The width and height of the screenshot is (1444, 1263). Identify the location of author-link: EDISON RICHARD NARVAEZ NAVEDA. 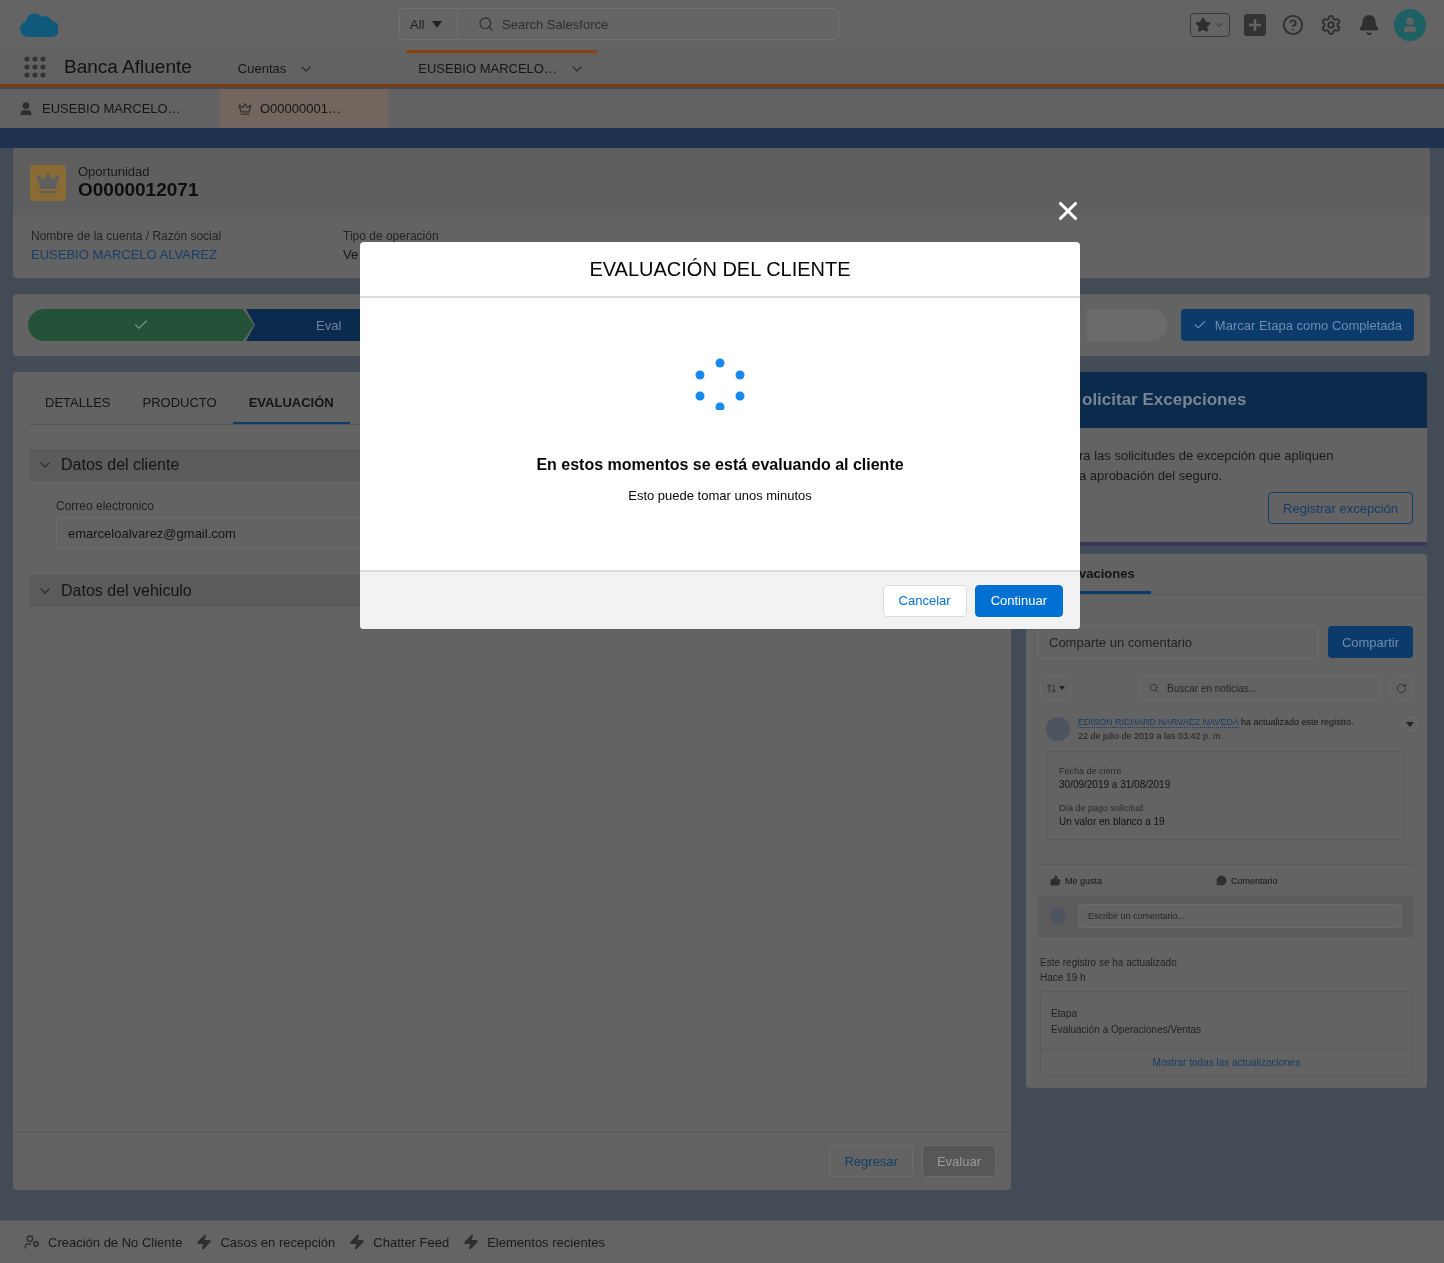
(1158, 722).